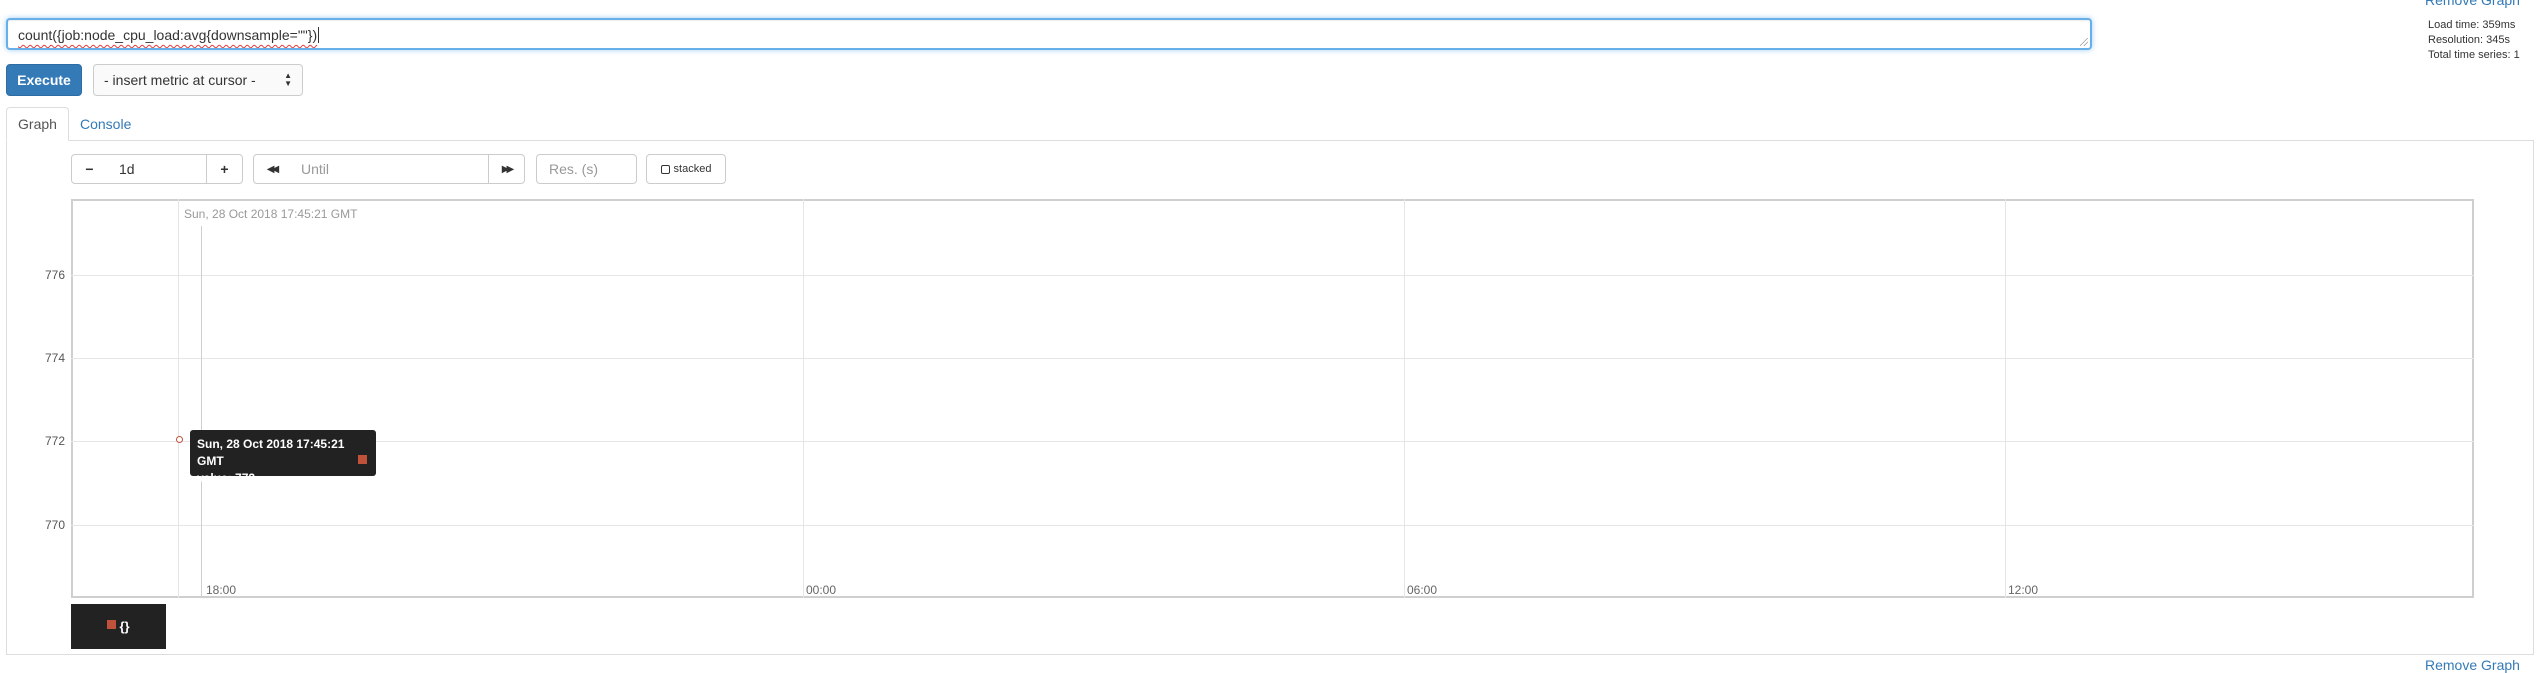 Image resolution: width=2539 pixels, height=673 pixels. I want to click on tooltip-value: value: 772, so click(226, 478).